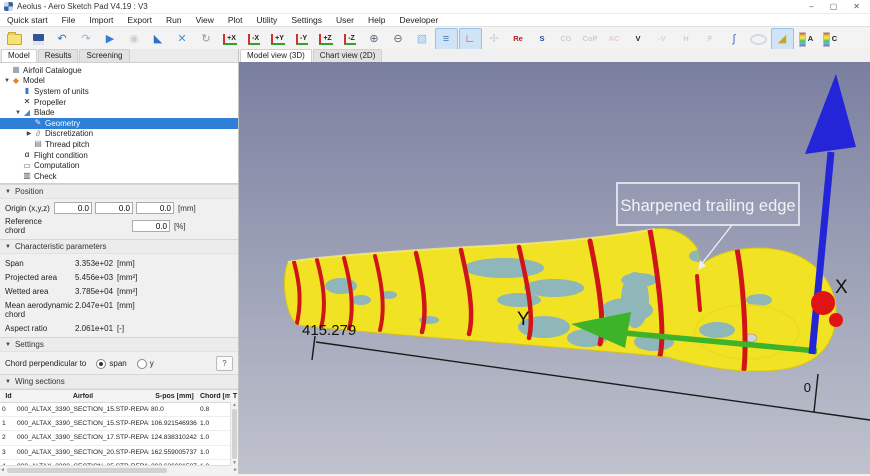 Image resolution: width=870 pixels, height=476 pixels. I want to click on tree-item-thread-pitch: ▤ Thread pitch, so click(119, 144).